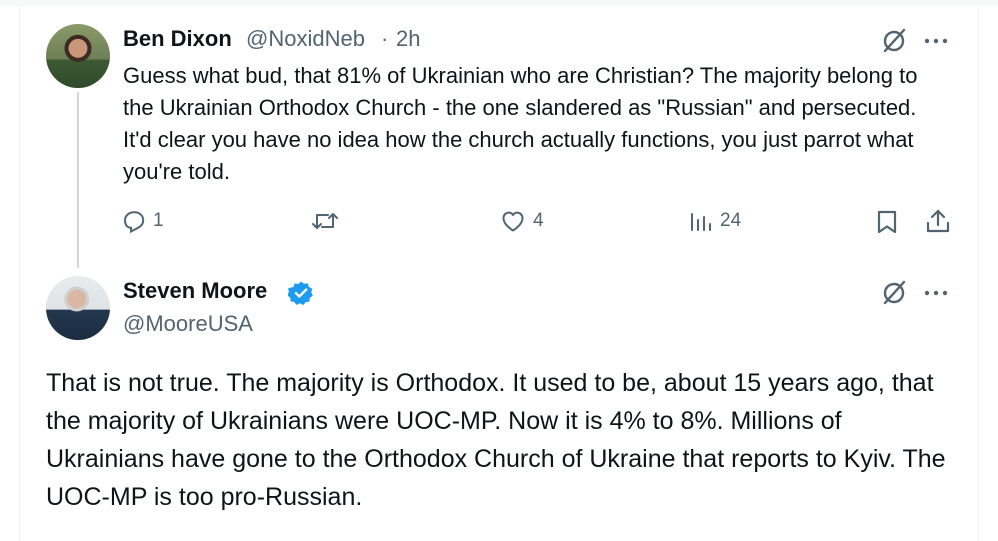  What do you see at coordinates (538, 220) in the screenshot?
I see `like-count: 4` at bounding box center [538, 220].